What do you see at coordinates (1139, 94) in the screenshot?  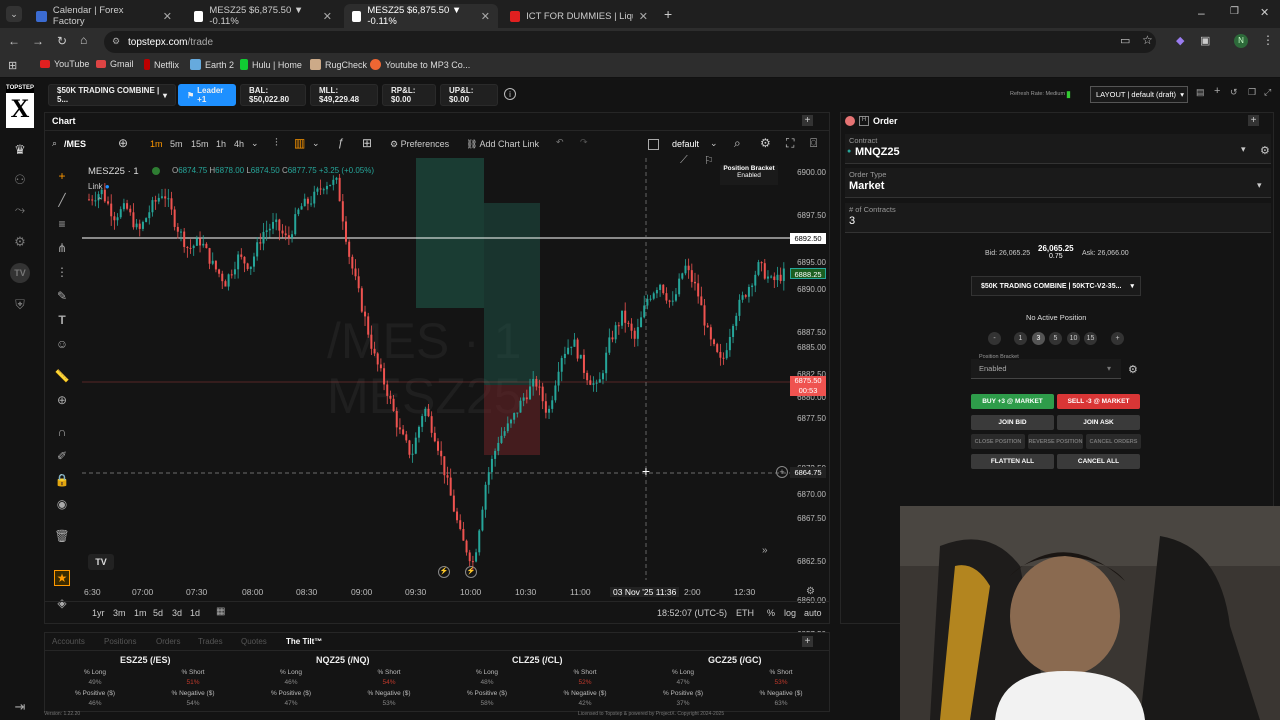 I see `layout-select: LAYOUT | default (draft) ▾` at bounding box center [1139, 94].